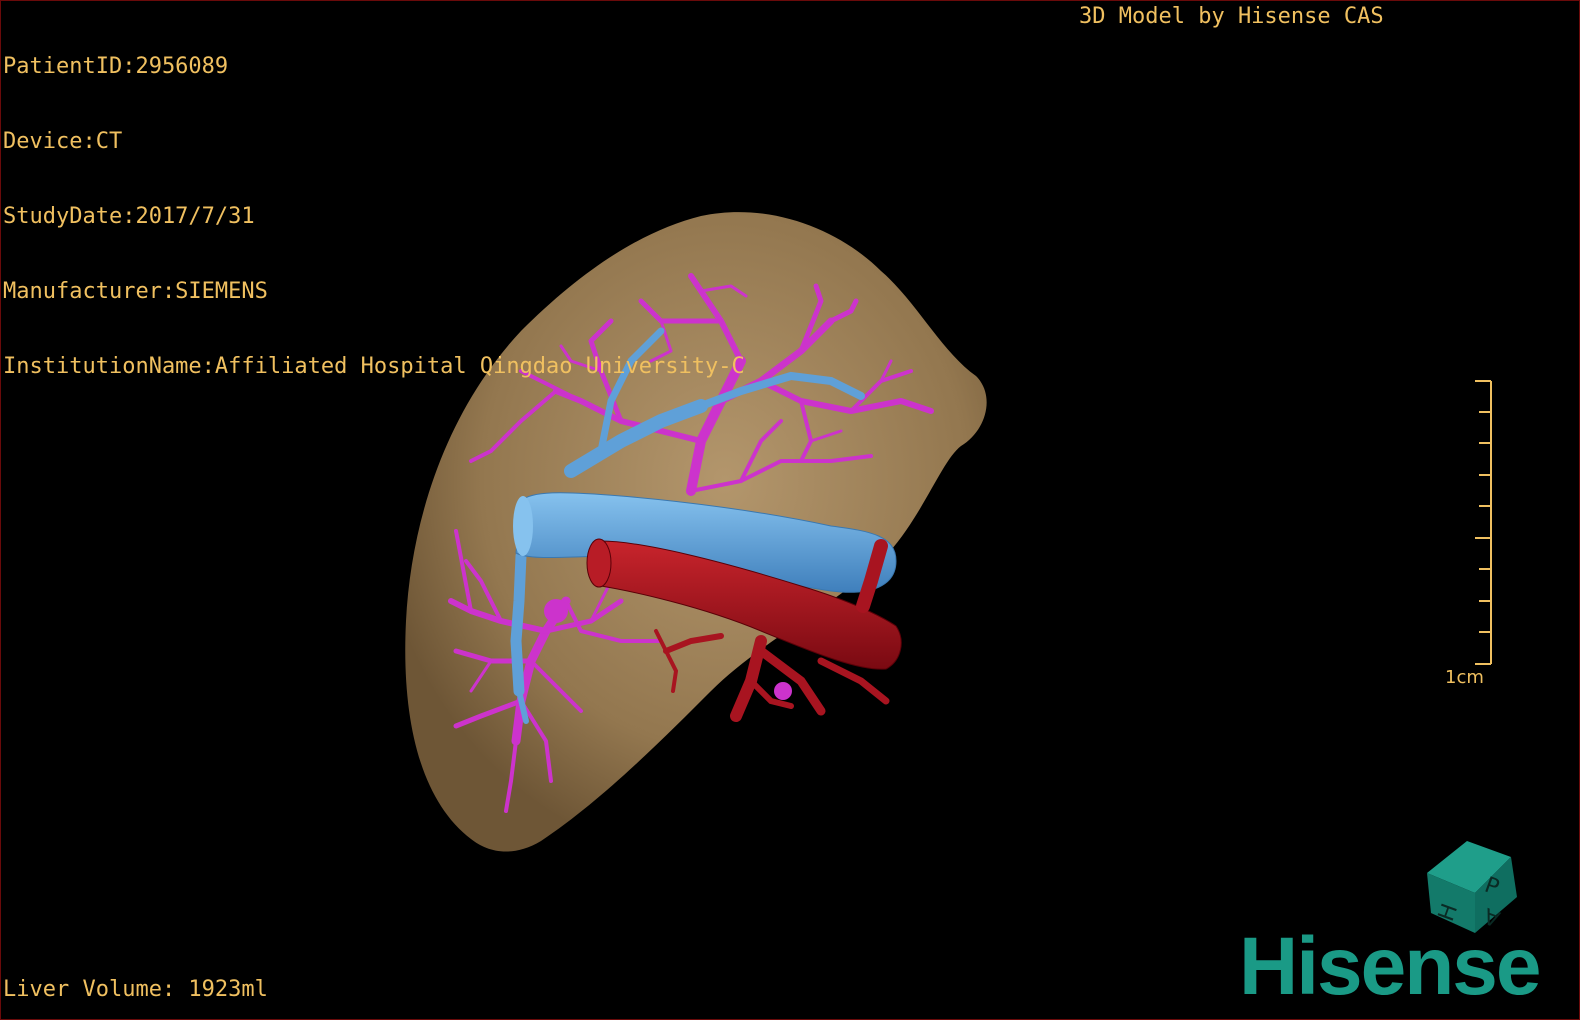  Describe the element at coordinates (135, 291) in the screenshot. I see `manufacturer: Manufacturer:SIEMENS` at that location.